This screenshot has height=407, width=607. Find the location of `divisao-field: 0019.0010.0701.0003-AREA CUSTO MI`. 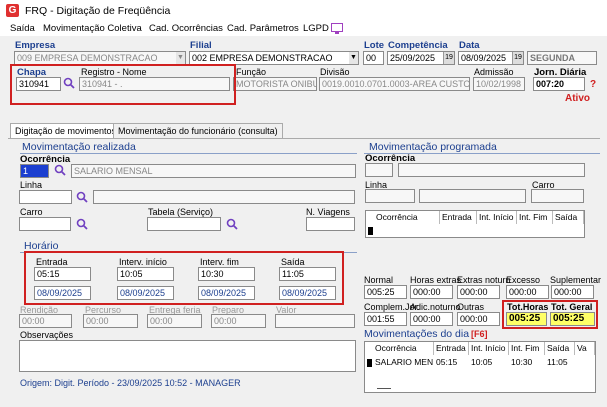

divisao-field: 0019.0010.0701.0003-AREA CUSTO MI is located at coordinates (394, 84).